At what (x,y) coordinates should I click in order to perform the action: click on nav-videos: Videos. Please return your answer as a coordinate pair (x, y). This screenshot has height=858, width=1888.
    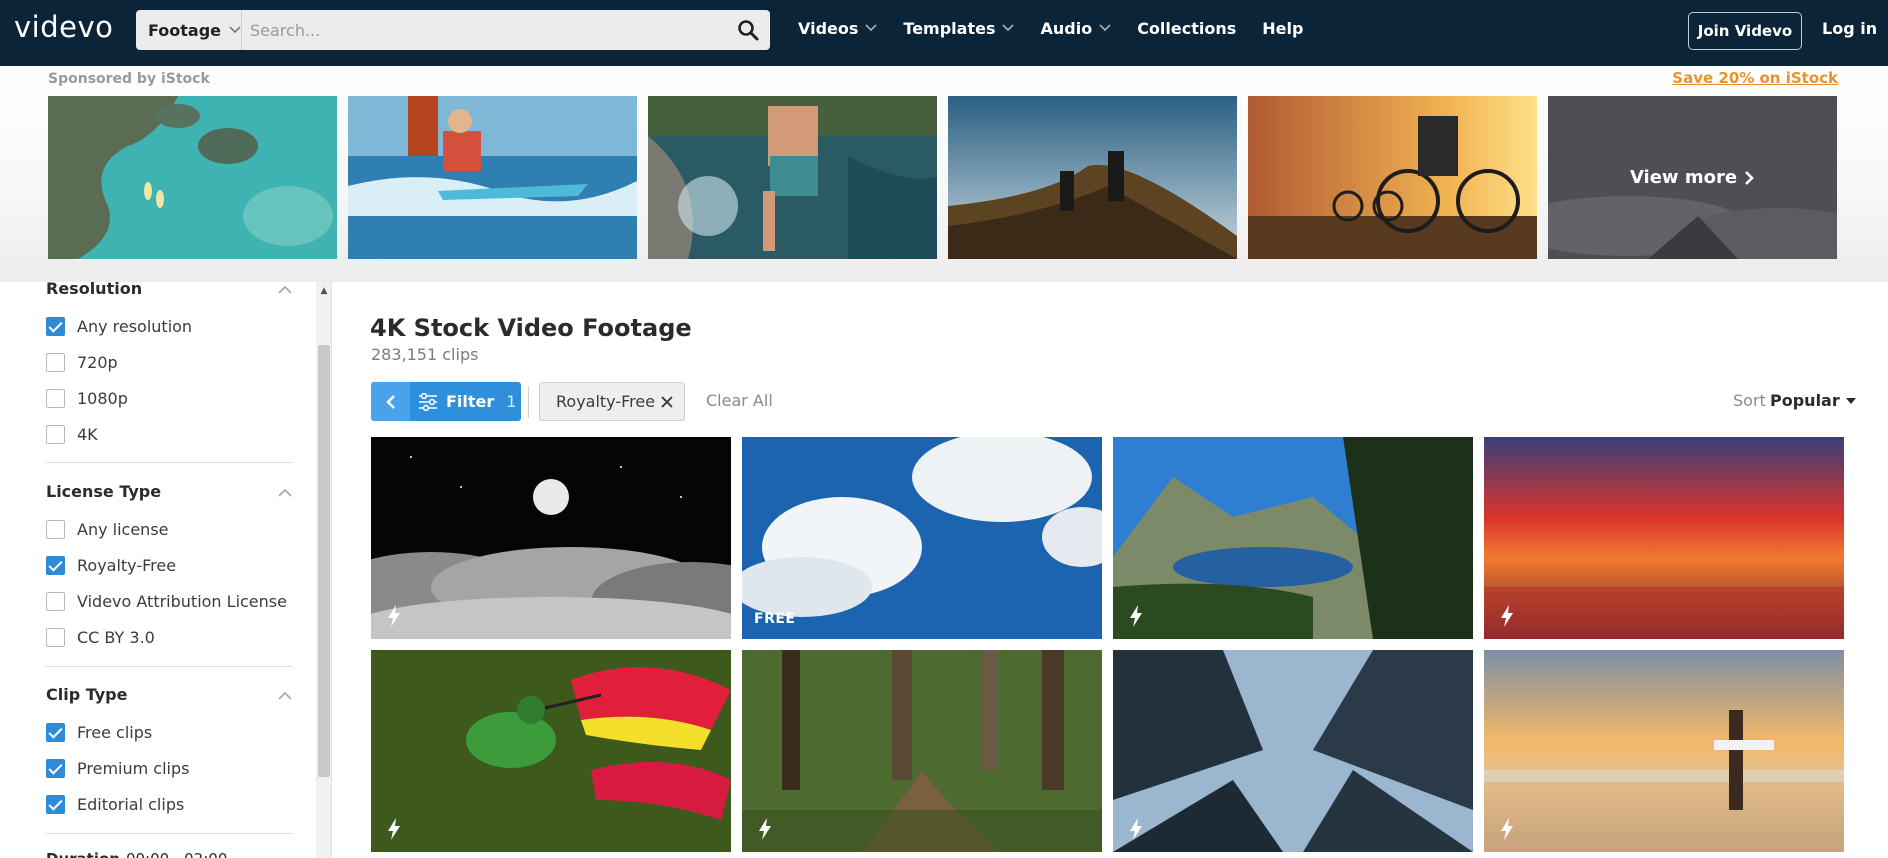
    Looking at the image, I should click on (837, 28).